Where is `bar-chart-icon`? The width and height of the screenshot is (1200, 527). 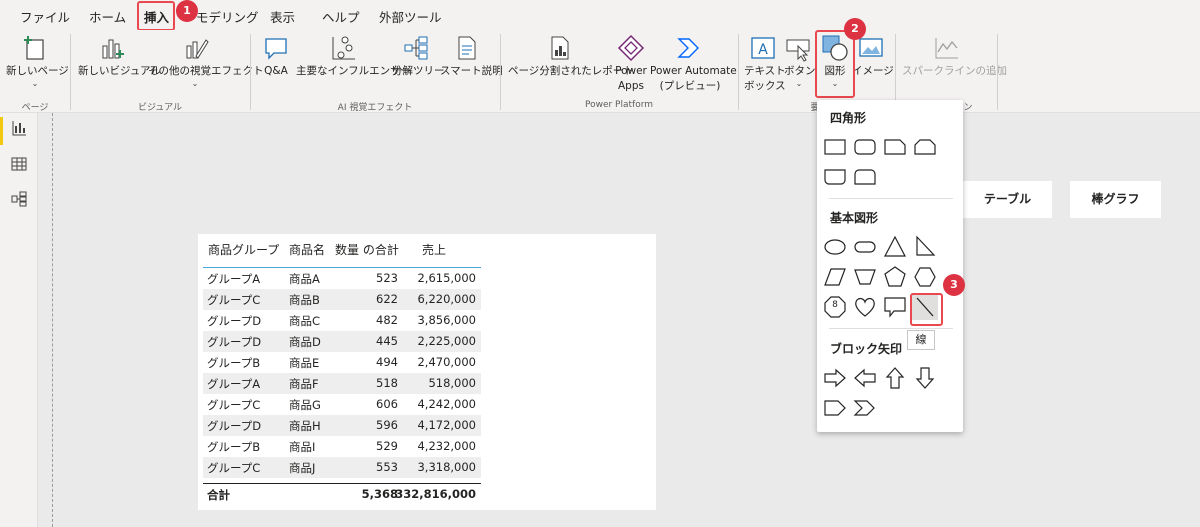 bar-chart-icon is located at coordinates (113, 49).